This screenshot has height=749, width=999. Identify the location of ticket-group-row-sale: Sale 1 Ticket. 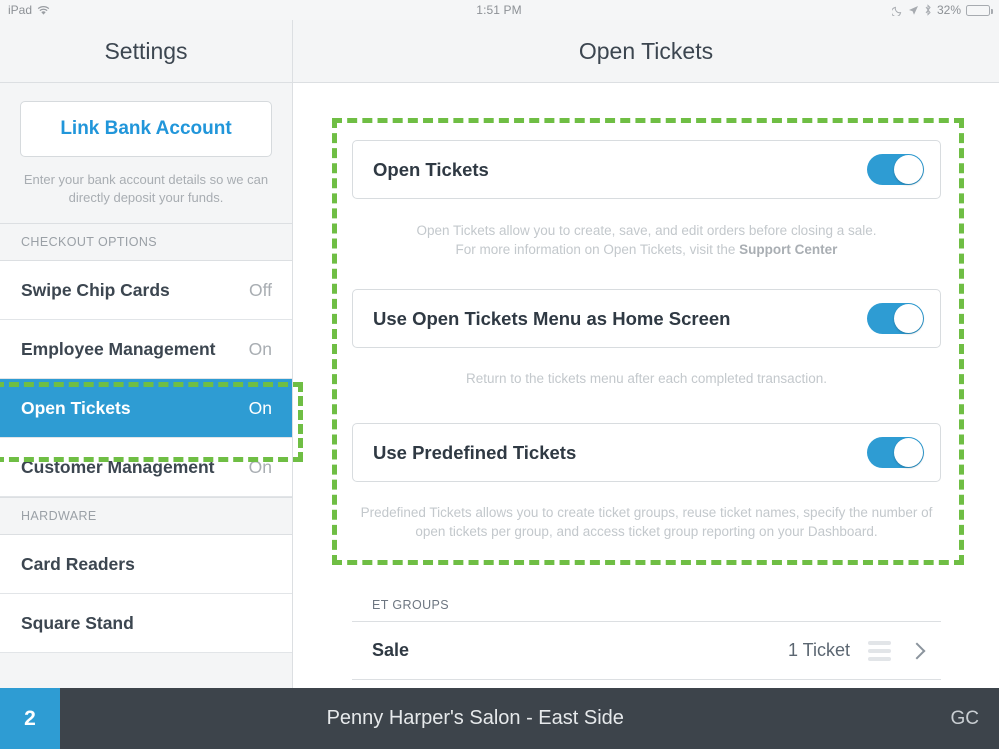
(646, 651).